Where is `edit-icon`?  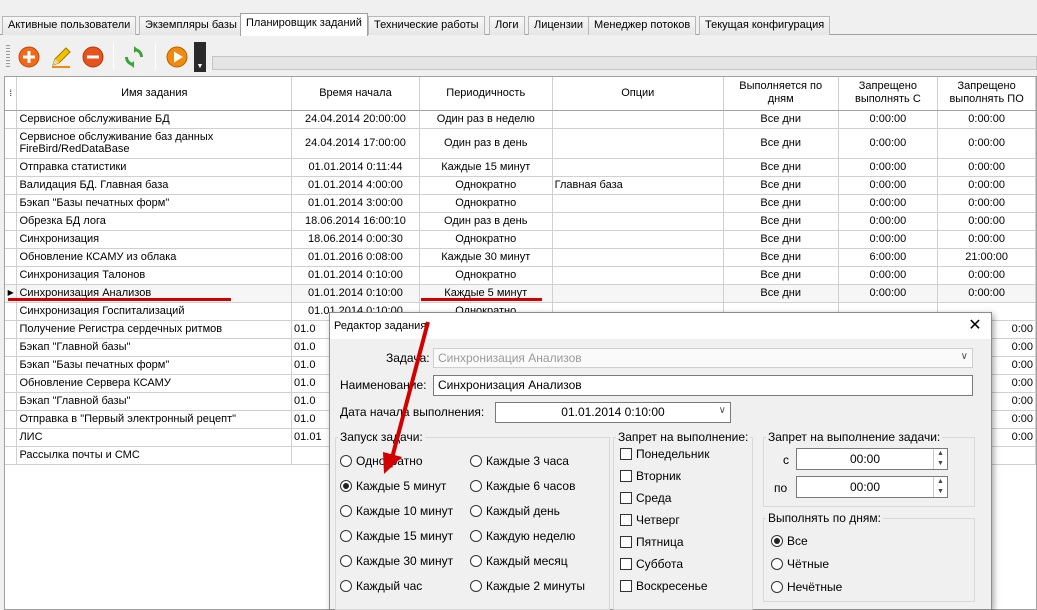 edit-icon is located at coordinates (61, 57).